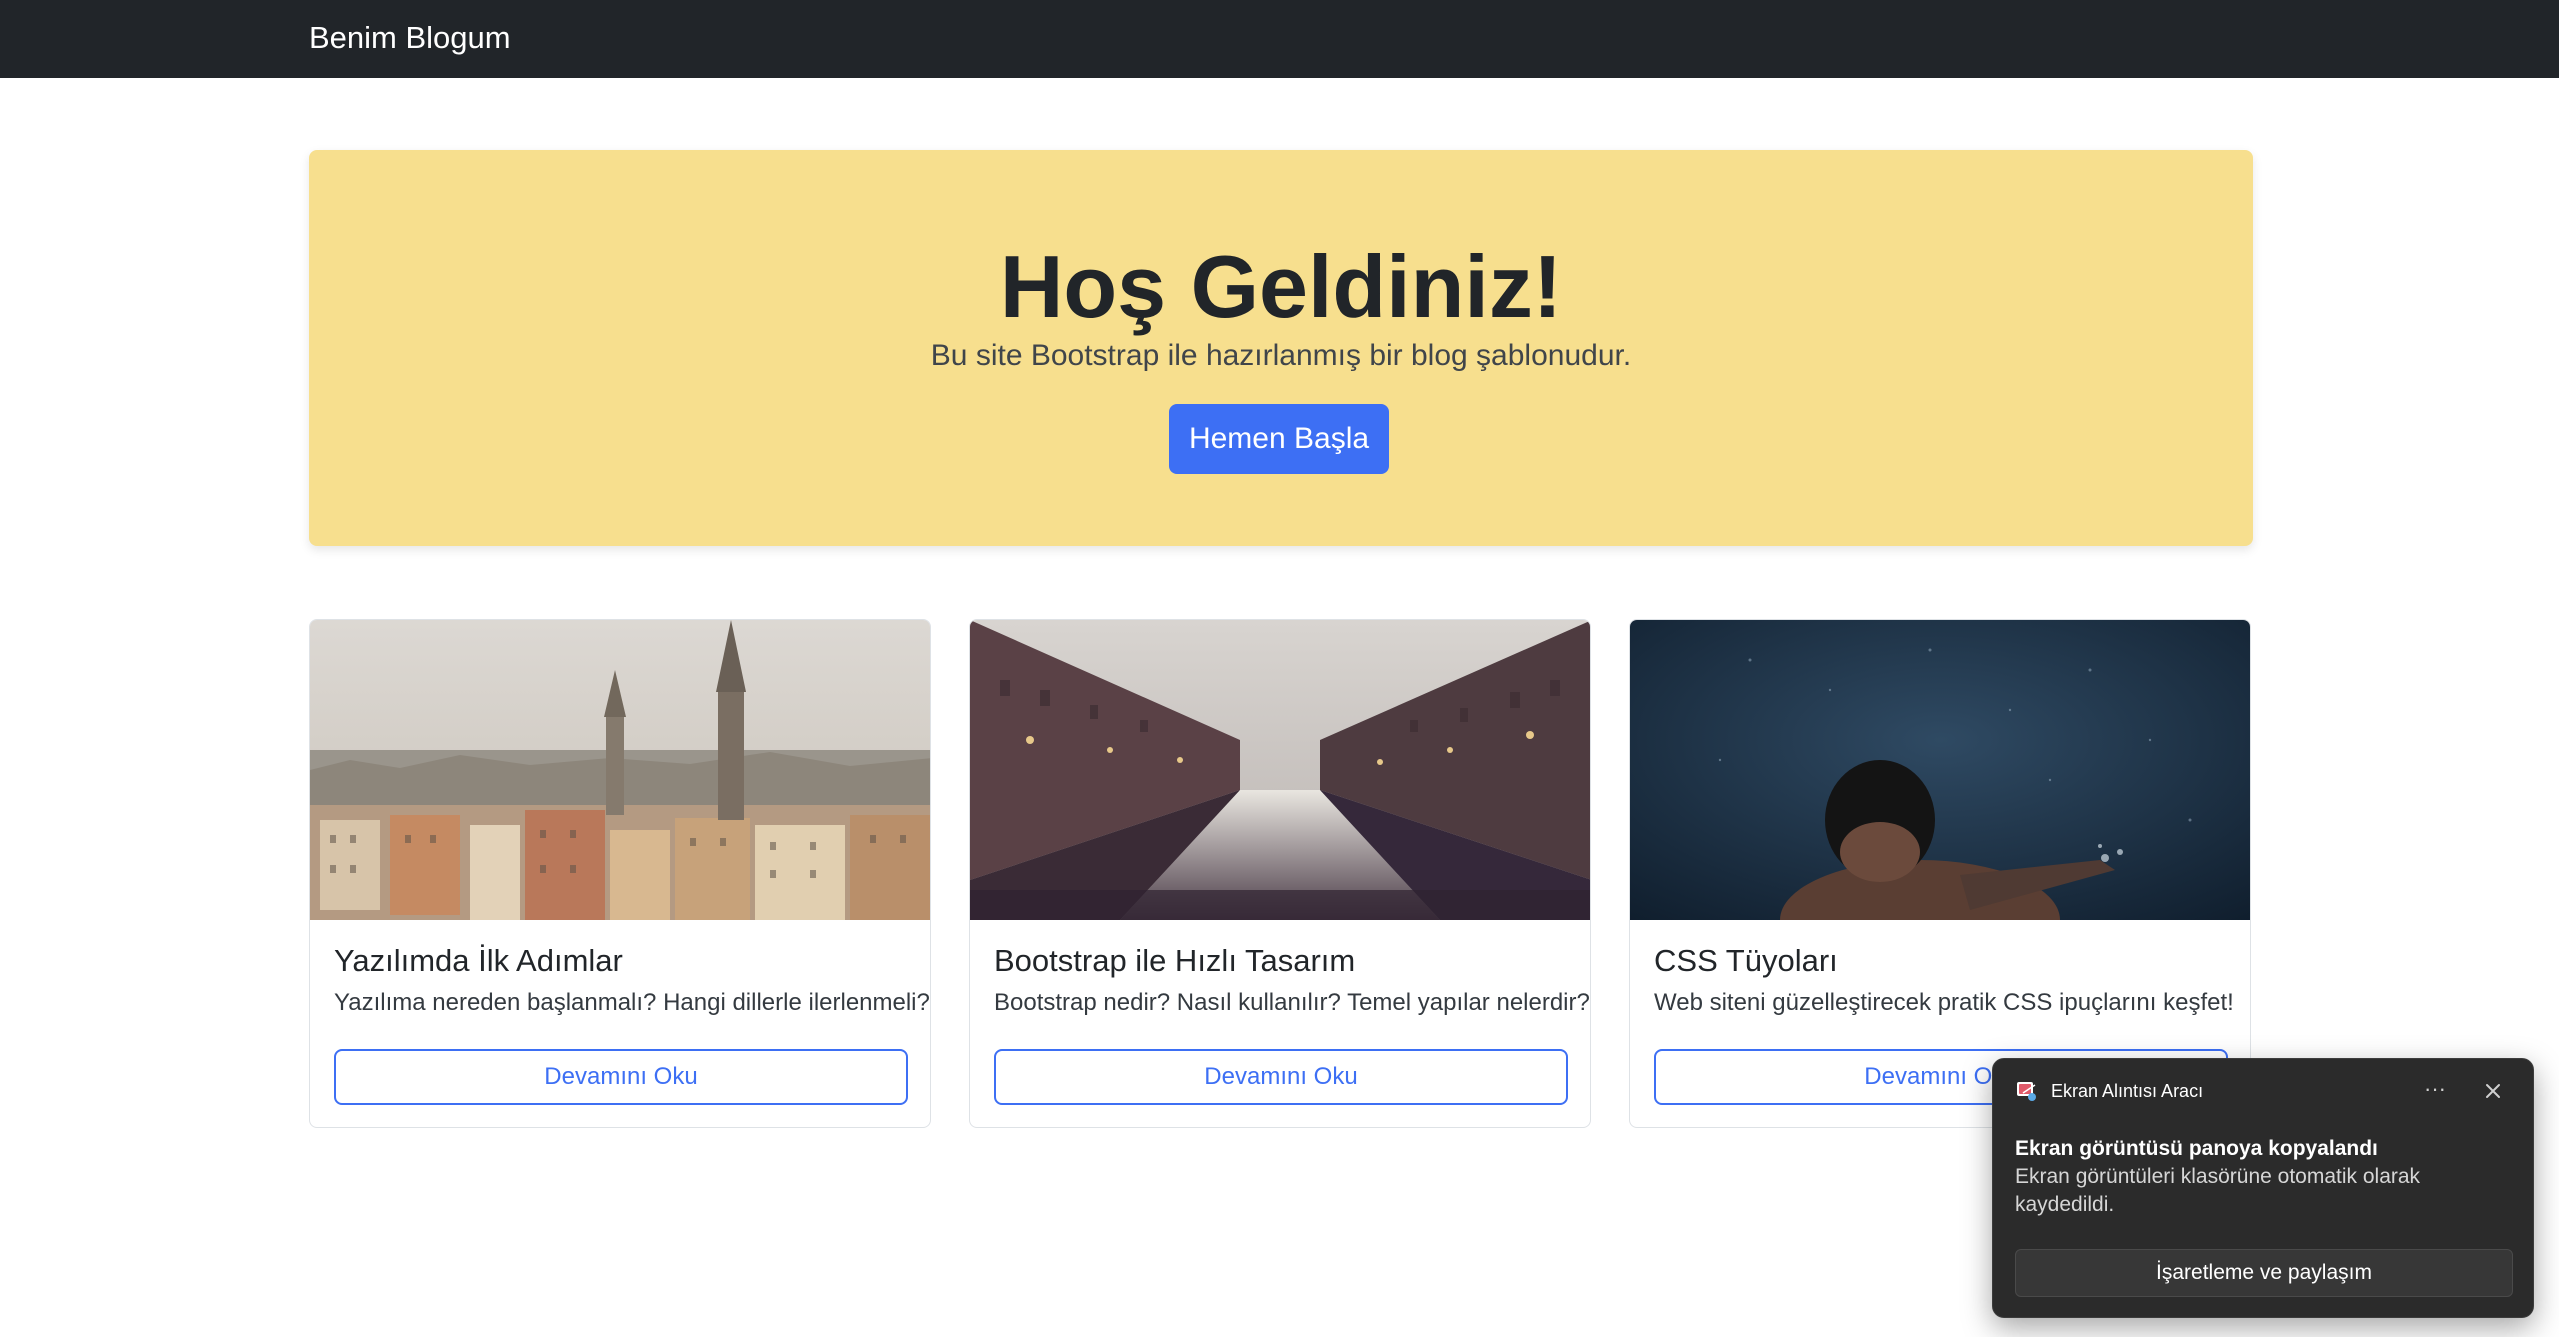  Describe the element at coordinates (2493, 1091) in the screenshot. I see `close-icon` at that location.